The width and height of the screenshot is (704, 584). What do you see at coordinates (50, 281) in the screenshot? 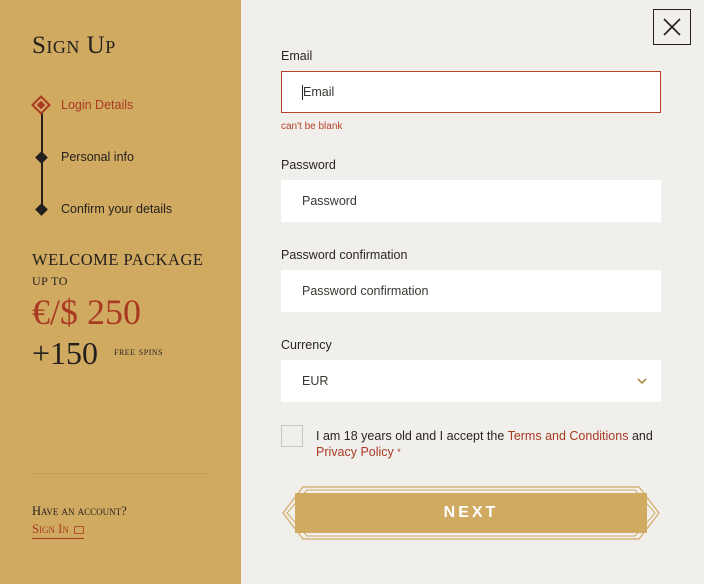
I see `promo-up-to: UP TO` at bounding box center [50, 281].